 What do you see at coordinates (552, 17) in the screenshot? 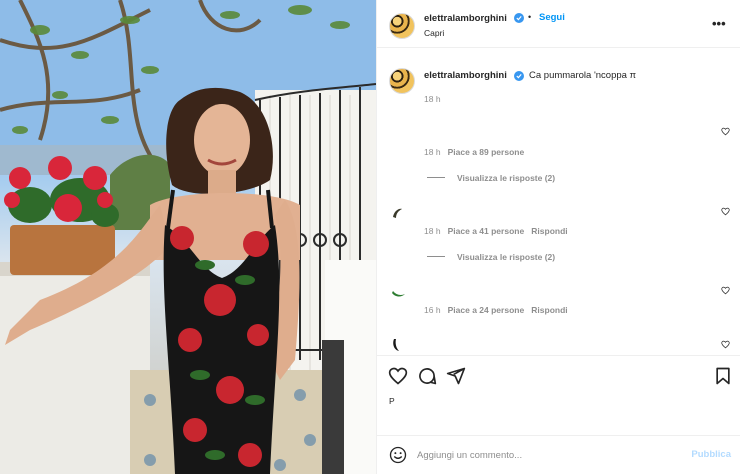
I see `follow-button: Segui` at bounding box center [552, 17].